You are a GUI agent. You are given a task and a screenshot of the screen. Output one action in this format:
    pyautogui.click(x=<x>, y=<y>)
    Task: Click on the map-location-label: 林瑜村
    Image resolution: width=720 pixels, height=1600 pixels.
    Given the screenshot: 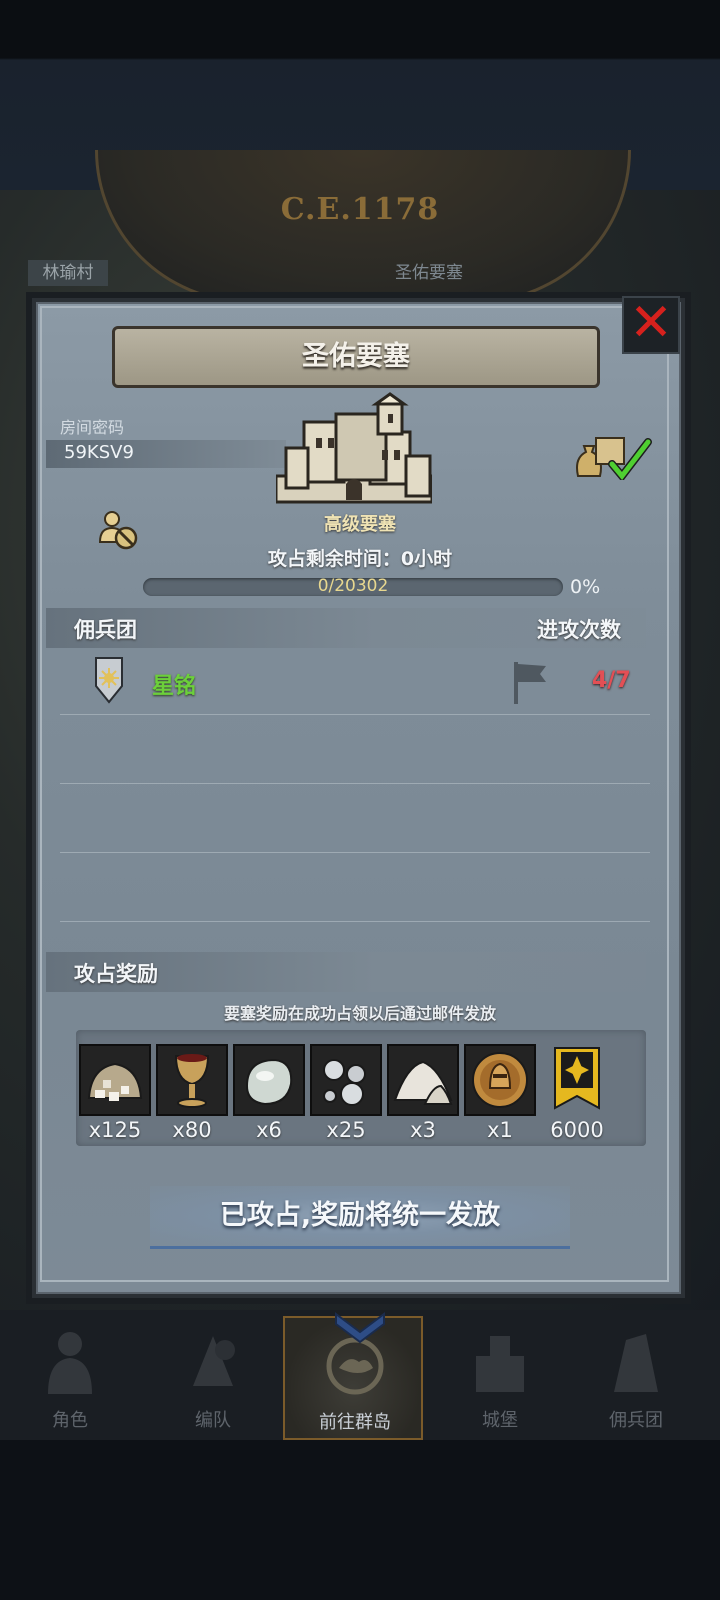 What is the action you would take?
    pyautogui.click(x=68, y=273)
    